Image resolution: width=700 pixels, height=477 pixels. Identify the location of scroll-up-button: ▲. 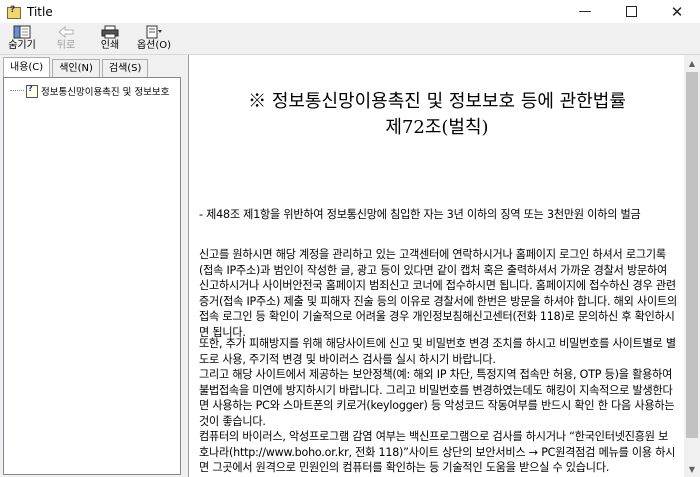
(692, 63).